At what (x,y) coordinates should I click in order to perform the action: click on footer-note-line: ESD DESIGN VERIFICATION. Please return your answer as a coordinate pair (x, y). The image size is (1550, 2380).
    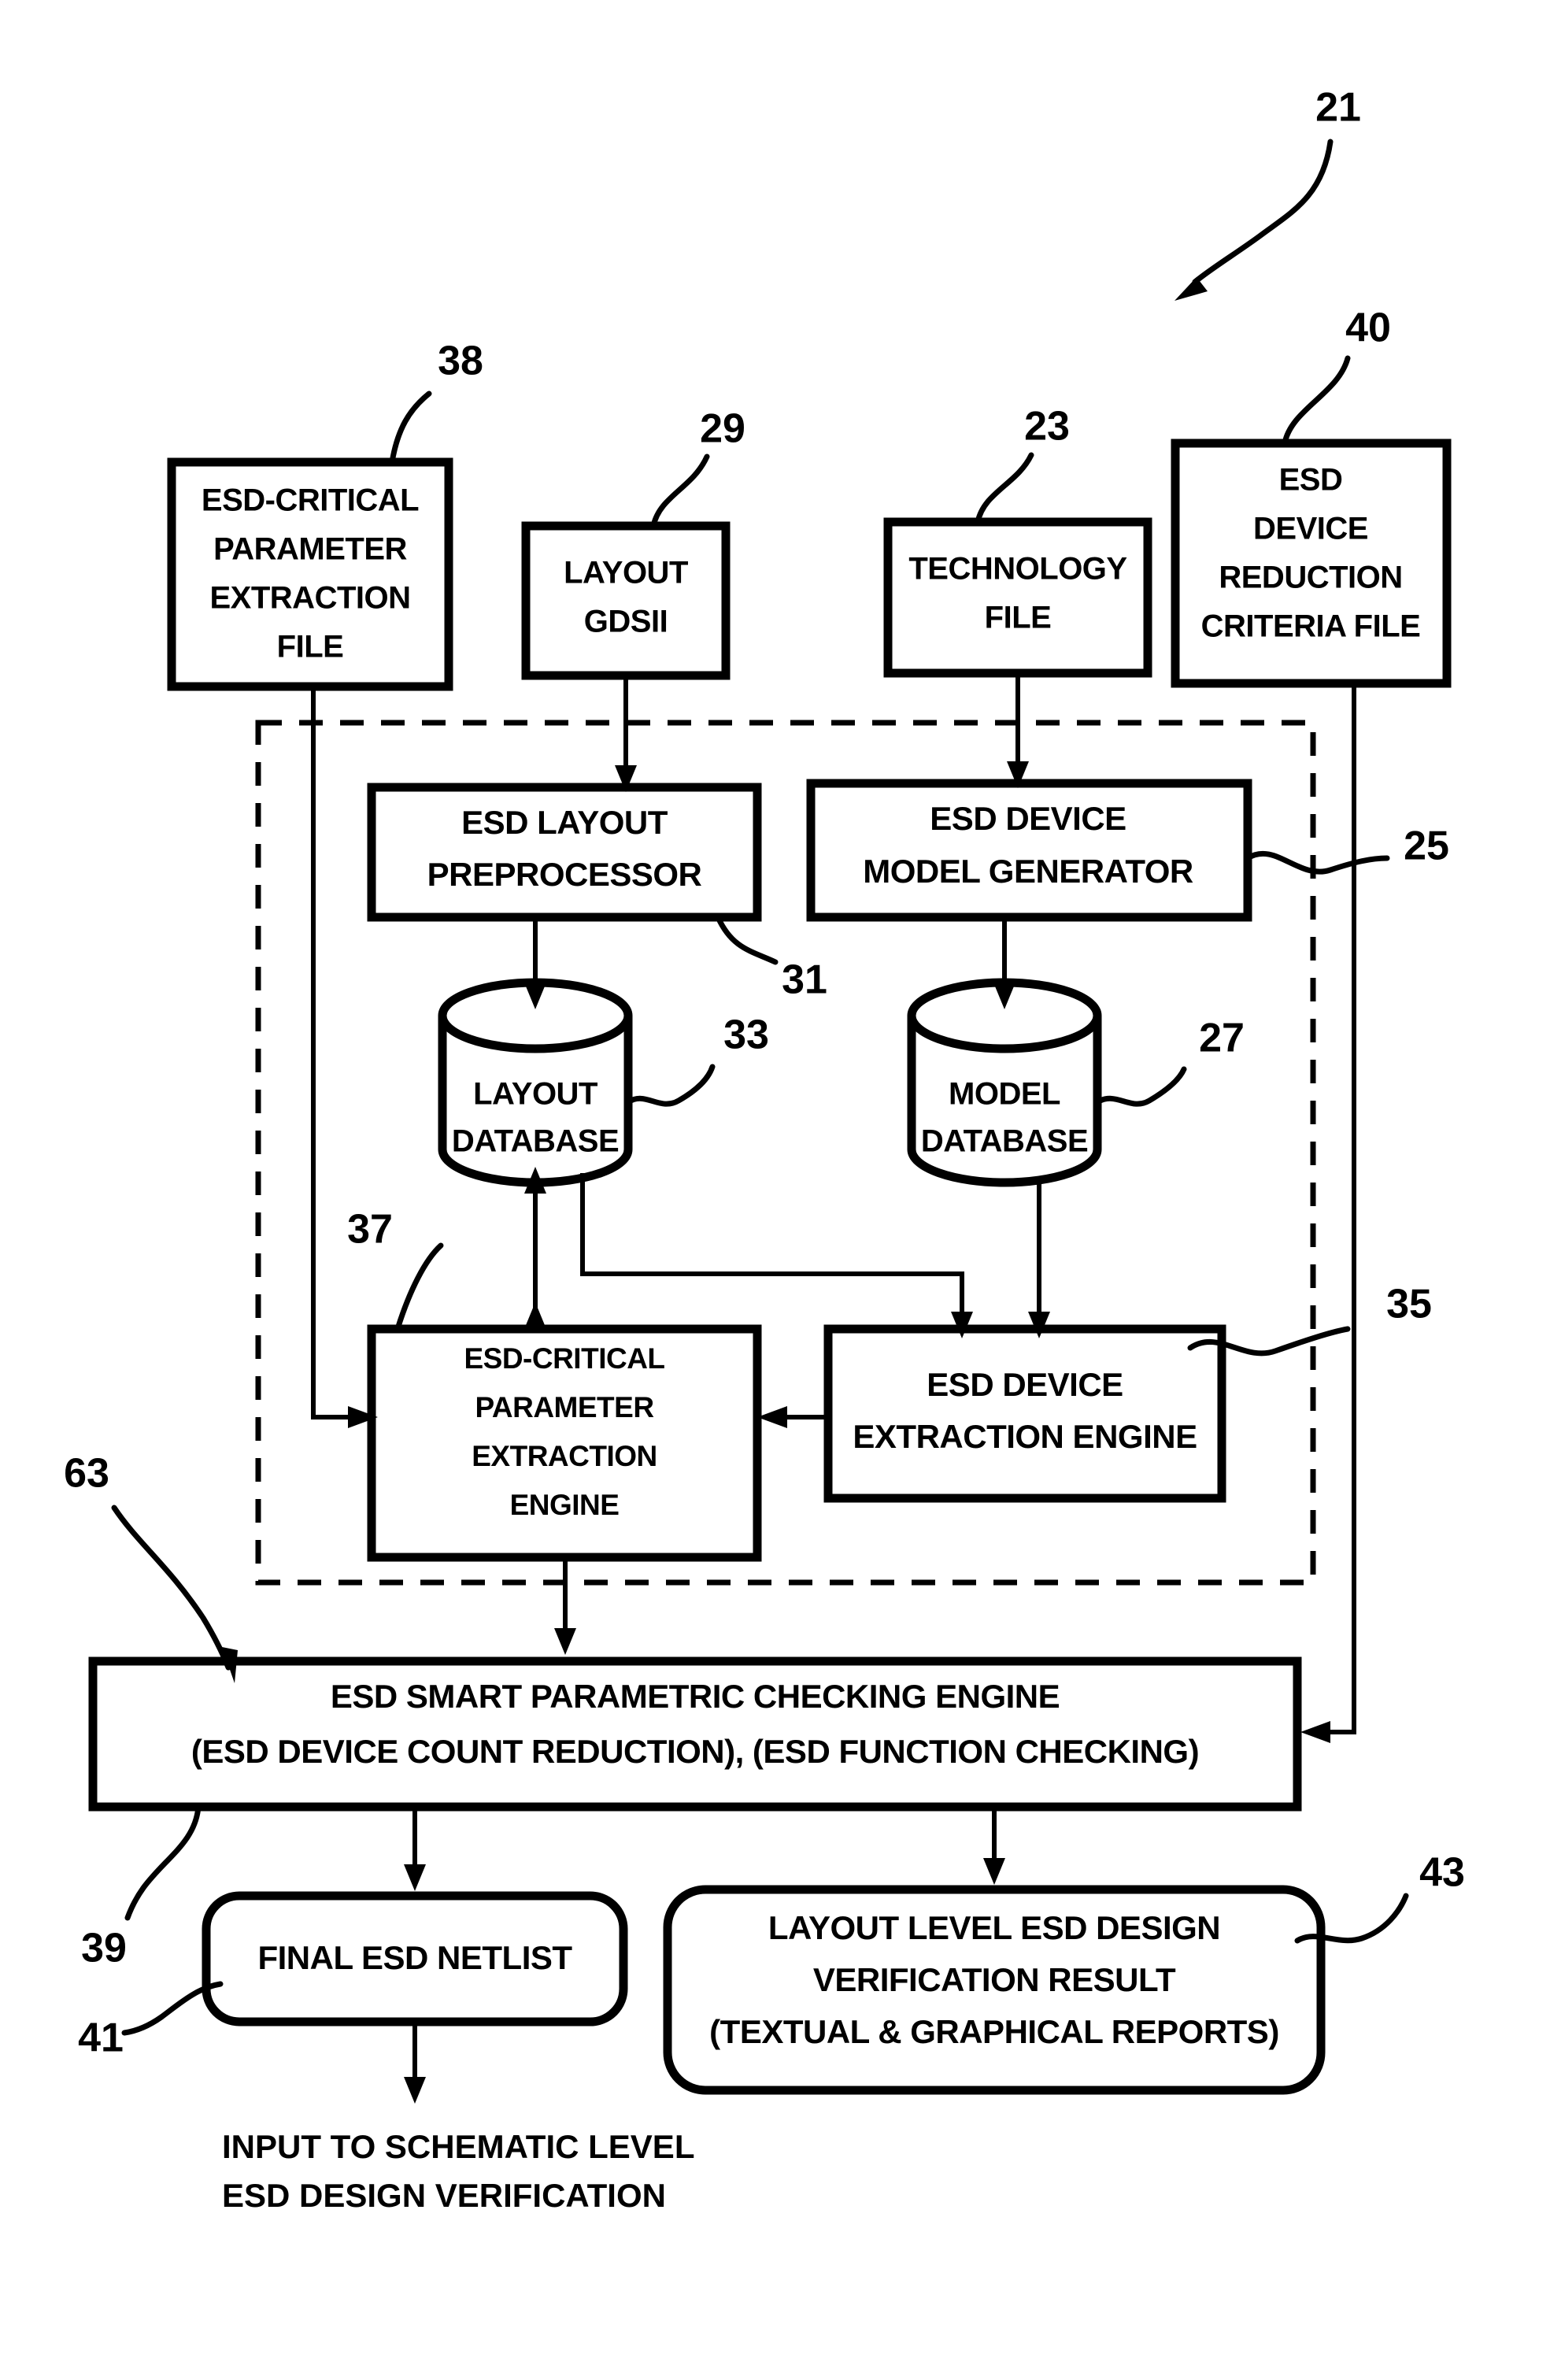
    Looking at the image, I should click on (444, 2195).